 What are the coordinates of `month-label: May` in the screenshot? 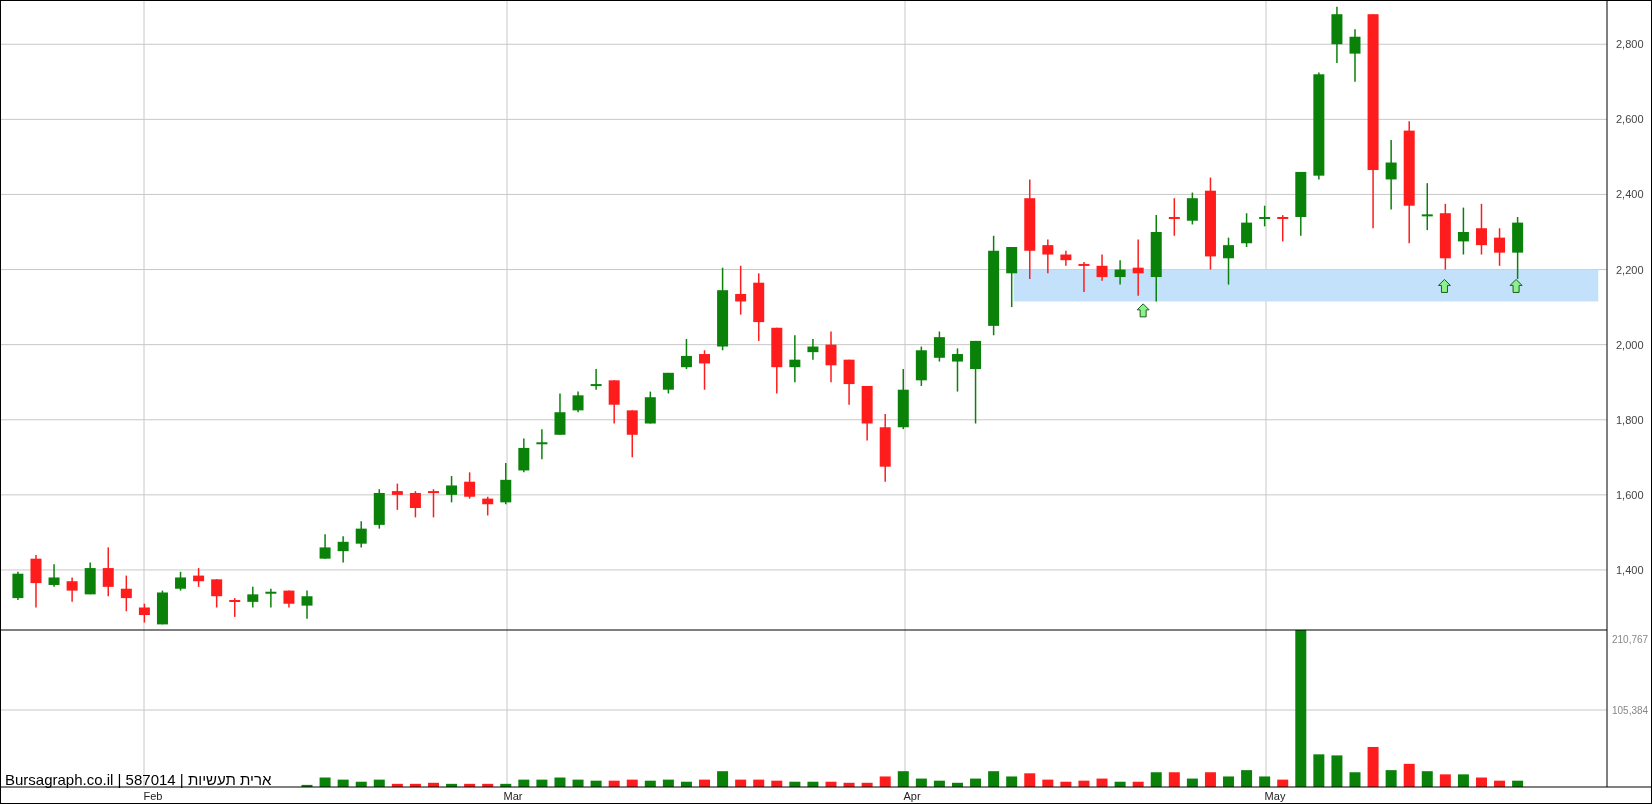 It's located at (1275, 796).